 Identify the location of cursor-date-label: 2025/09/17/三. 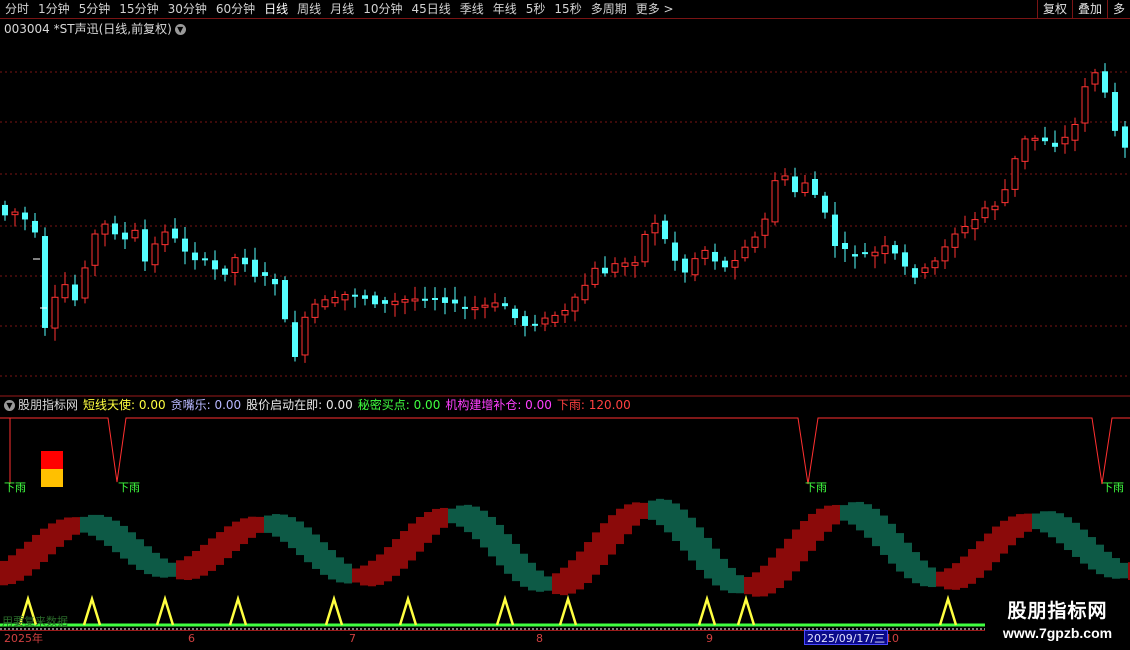
(846, 637).